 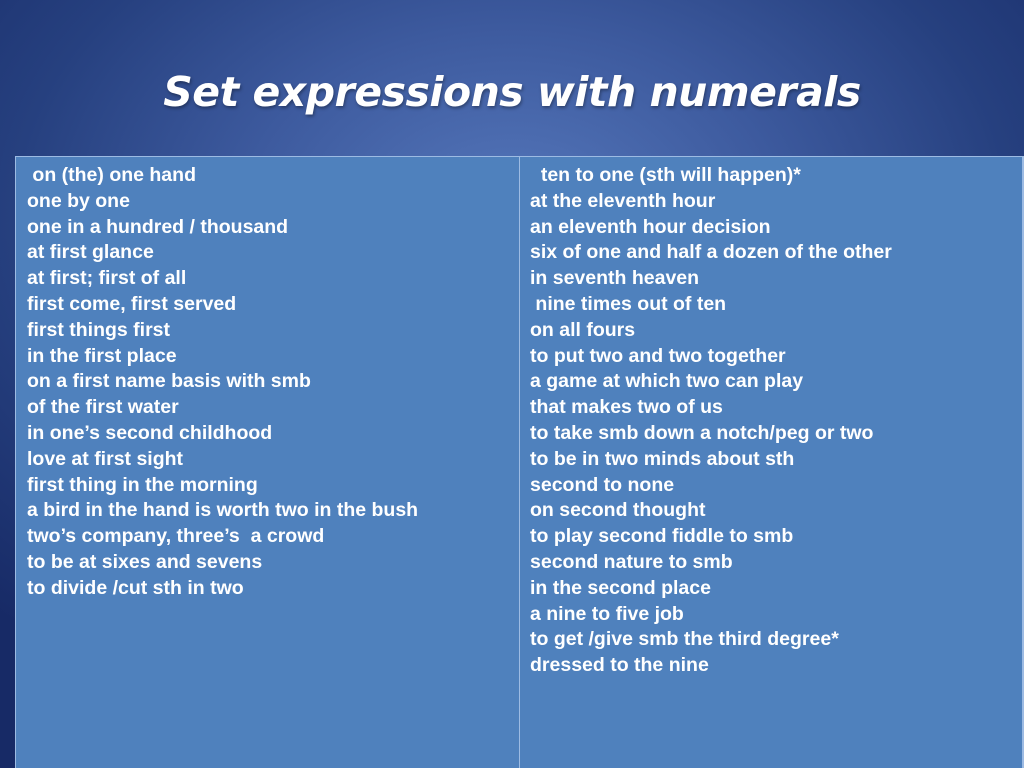 I want to click on expression-item: to be at sixes and sevens, so click(x=145, y=561).